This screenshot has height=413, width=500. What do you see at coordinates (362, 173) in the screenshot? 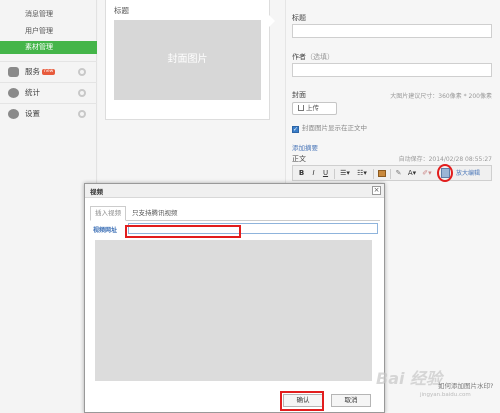
I see `unordered-list-button: ☷▾` at bounding box center [362, 173].